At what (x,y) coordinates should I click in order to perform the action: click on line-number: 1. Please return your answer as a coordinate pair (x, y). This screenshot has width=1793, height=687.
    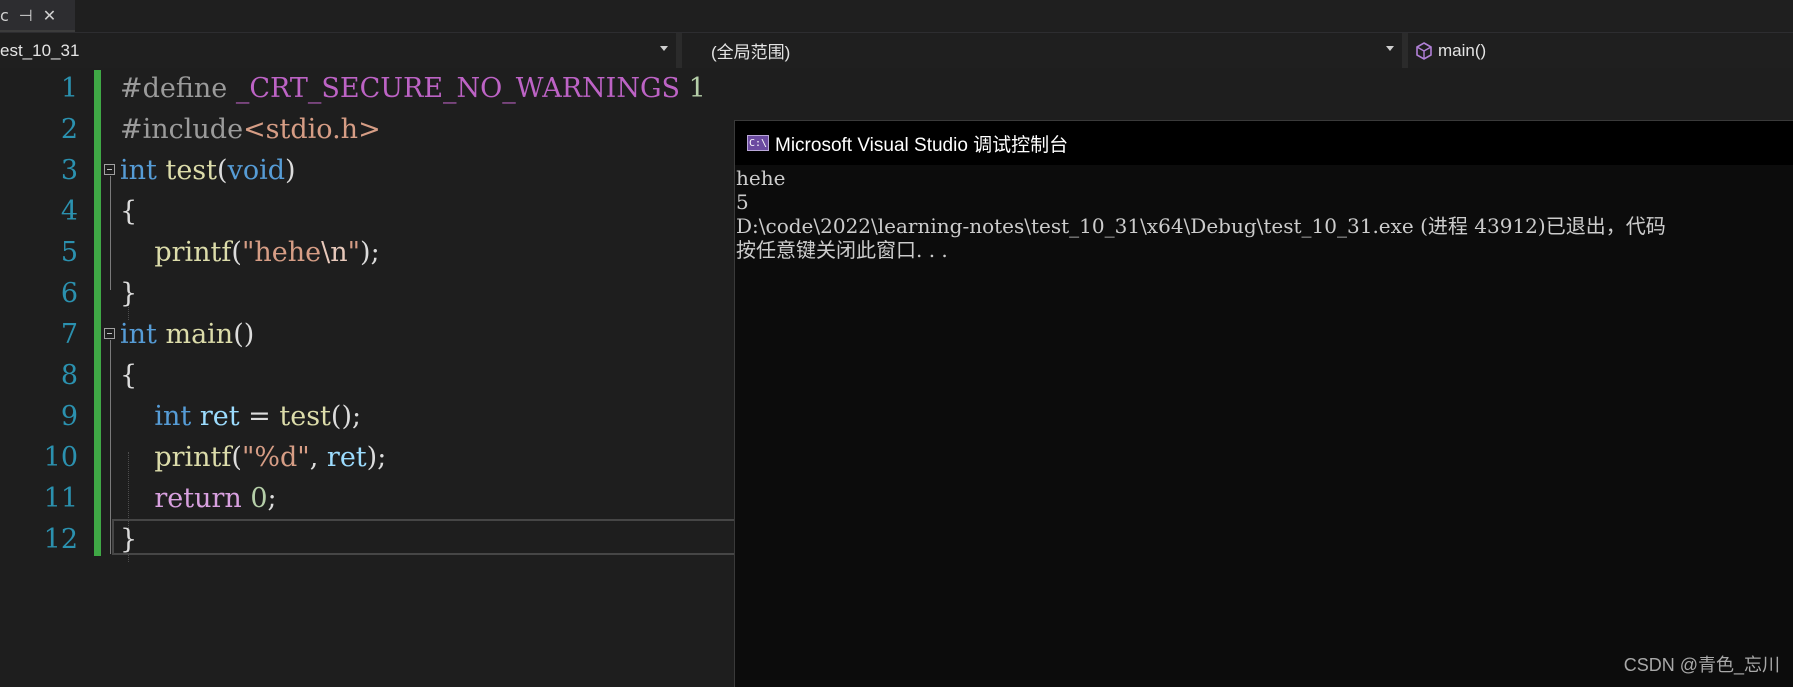
    Looking at the image, I should click on (69, 88).